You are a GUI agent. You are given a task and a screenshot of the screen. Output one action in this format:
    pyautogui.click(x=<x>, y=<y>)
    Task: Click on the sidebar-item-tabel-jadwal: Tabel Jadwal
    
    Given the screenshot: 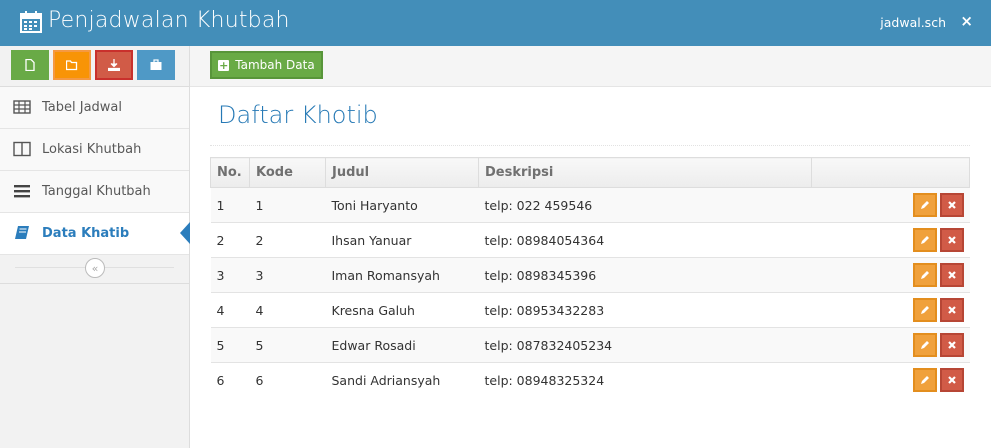 What is the action you would take?
    pyautogui.click(x=94, y=108)
    